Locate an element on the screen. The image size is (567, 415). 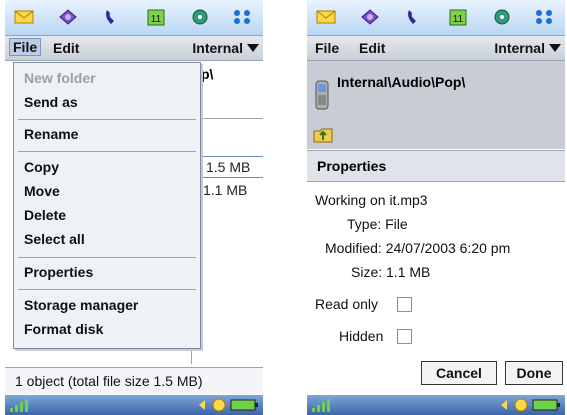
menu-item-properties: Properties is located at coordinates (58, 272).